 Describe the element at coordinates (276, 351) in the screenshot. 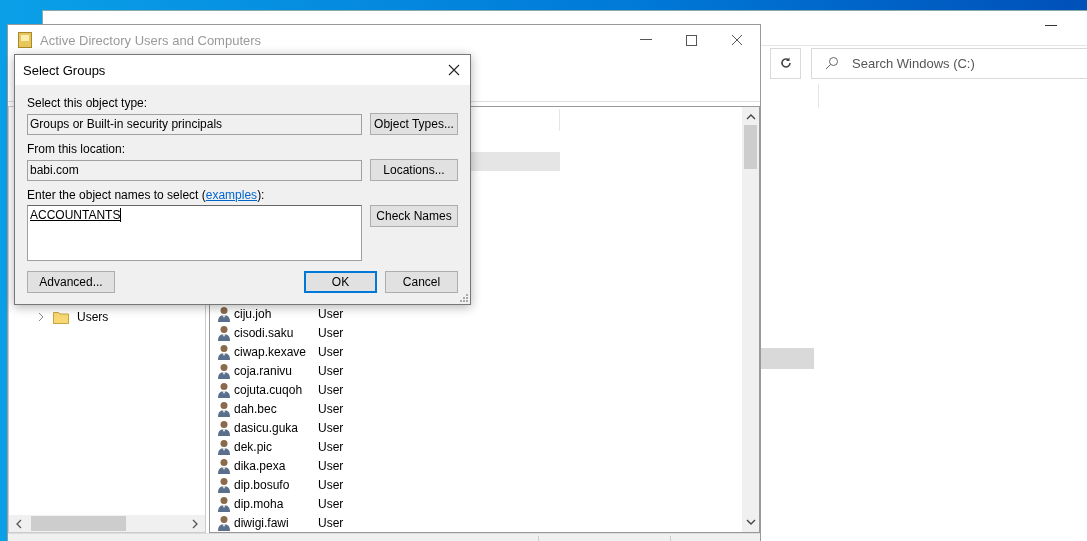

I see `user-name-cell: ciwap.kexave` at that location.